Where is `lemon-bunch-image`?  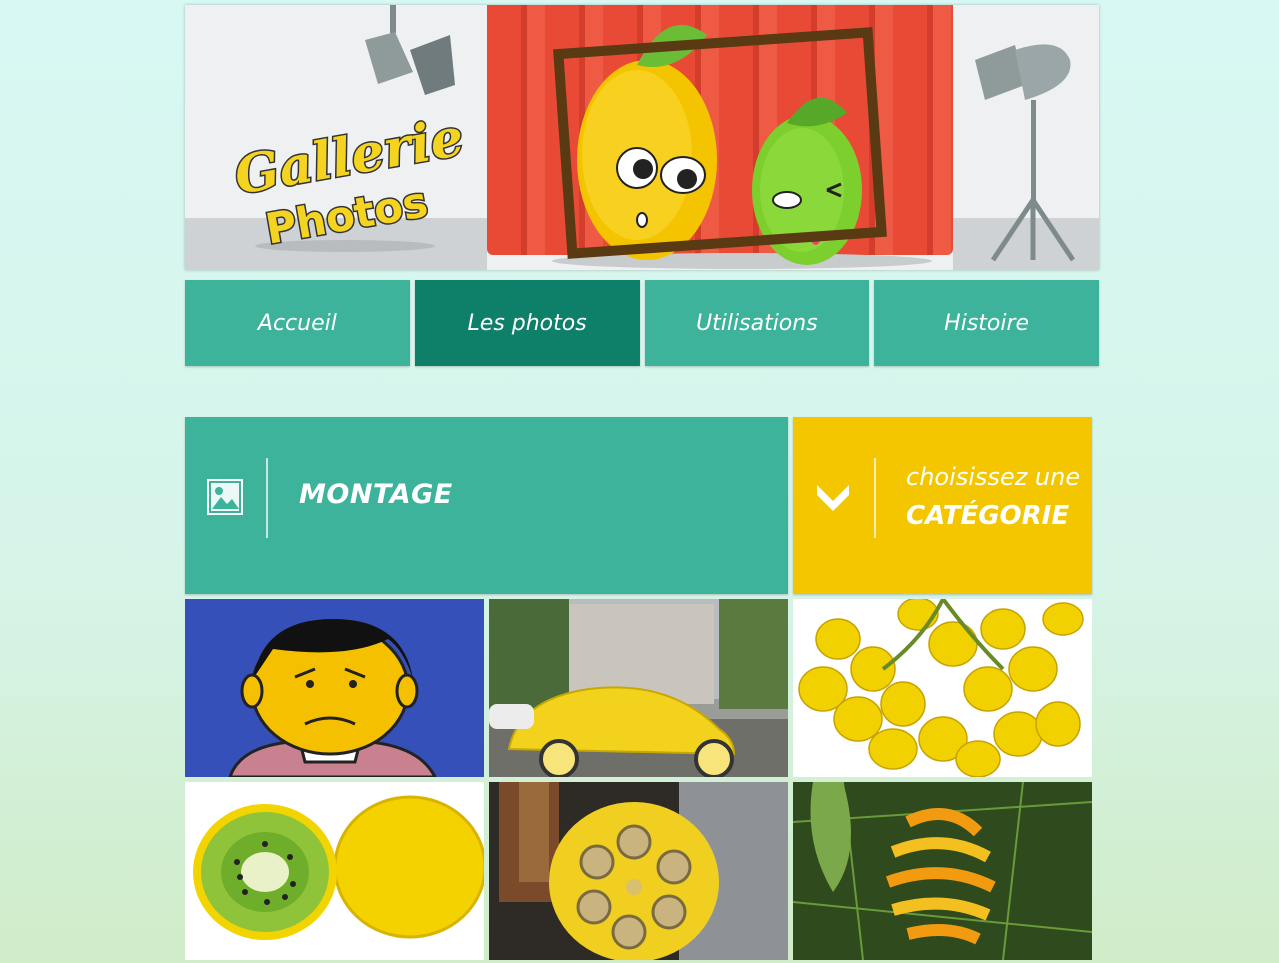
lemon-bunch-image is located at coordinates (942, 688).